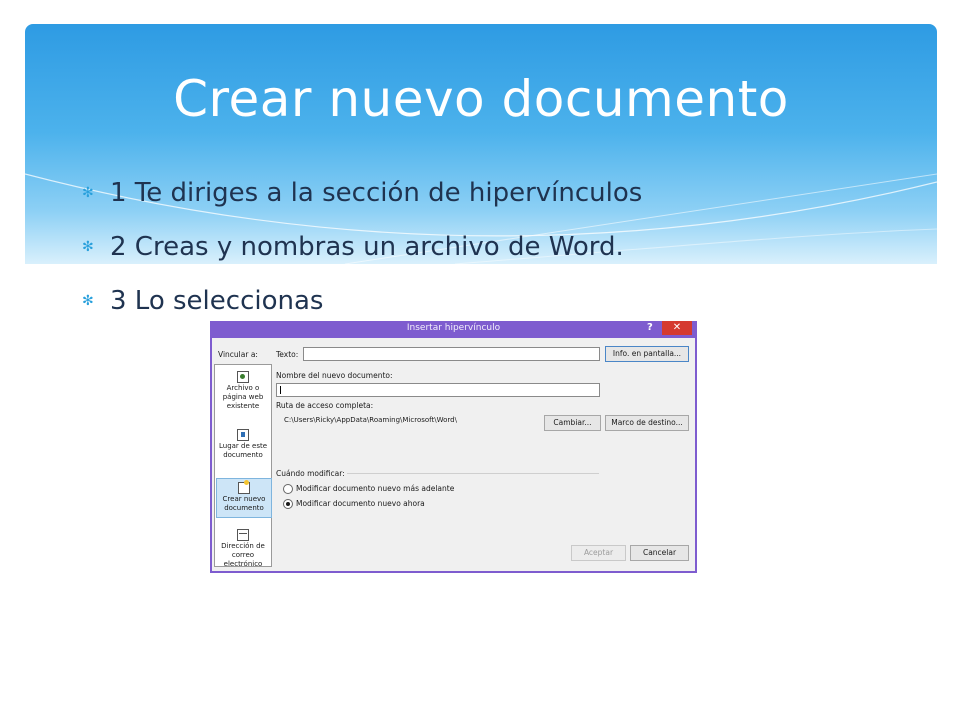  I want to click on dialog-titlebar: Insertar hipervínculo ? ✕, so click(453, 329).